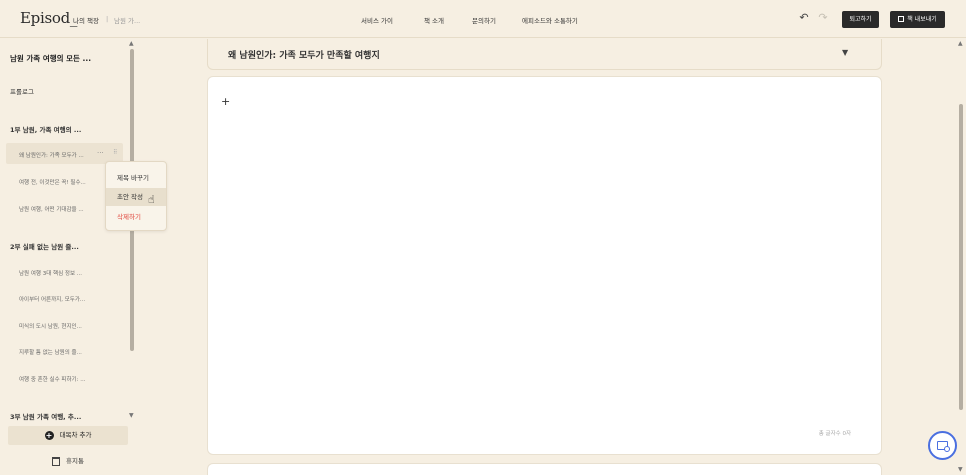  I want to click on feedback-chat-button, so click(942, 445).